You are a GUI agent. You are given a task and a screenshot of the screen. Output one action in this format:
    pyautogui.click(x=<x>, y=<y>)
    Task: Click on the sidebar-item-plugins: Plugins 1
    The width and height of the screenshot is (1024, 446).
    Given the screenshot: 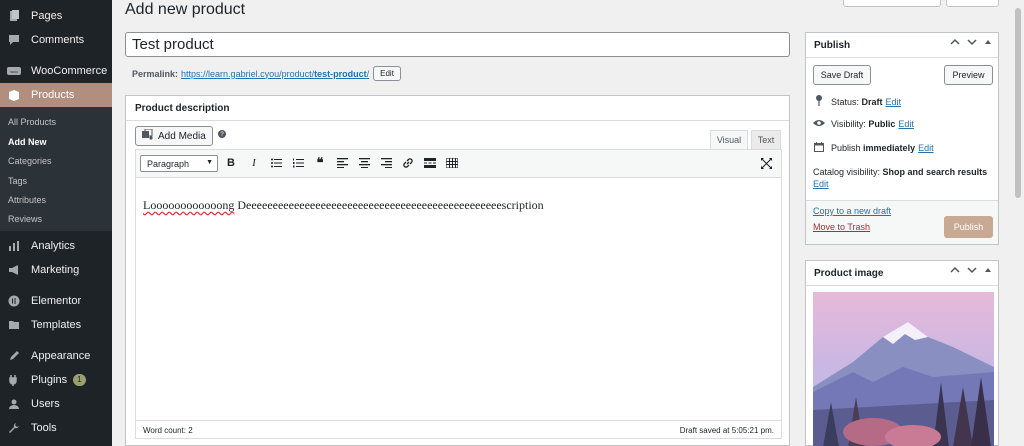 What is the action you would take?
    pyautogui.click(x=56, y=380)
    